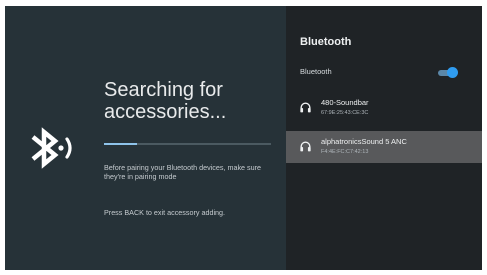  What do you see at coordinates (345, 113) in the screenshot?
I see `device-address: 67:9E:25:43:CE:3C` at bounding box center [345, 113].